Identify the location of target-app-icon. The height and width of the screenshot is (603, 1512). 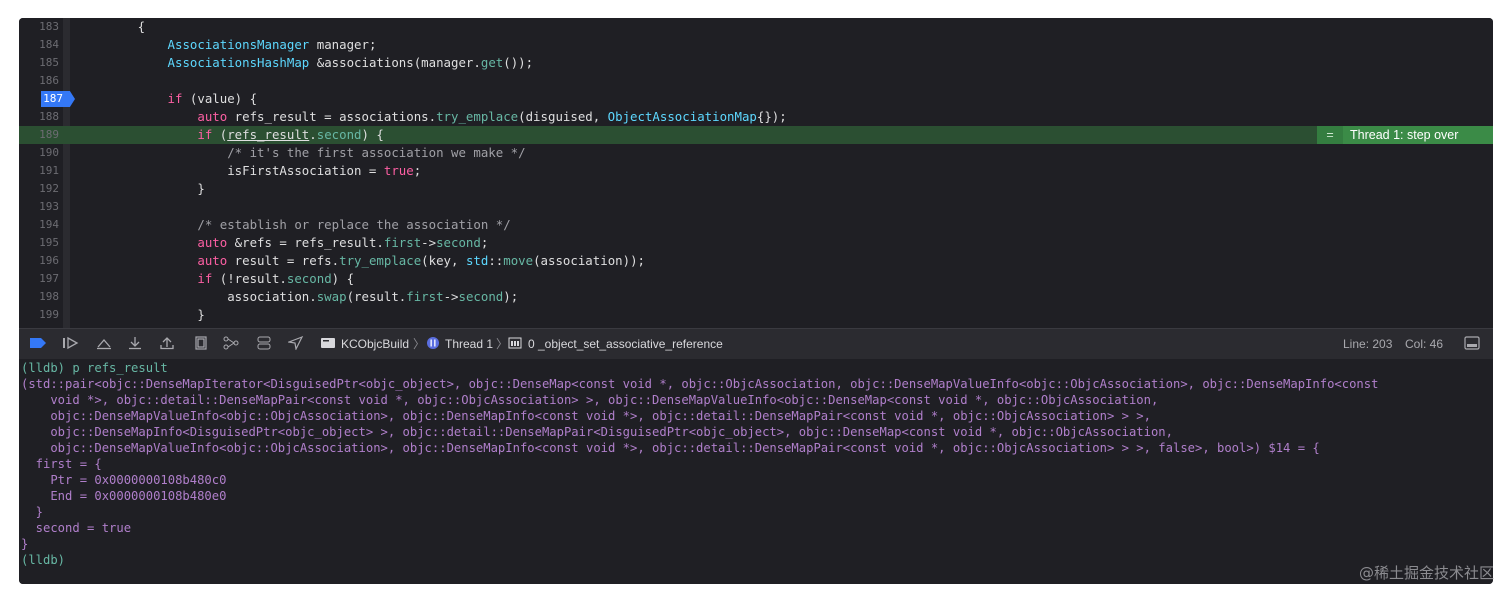
(328, 344).